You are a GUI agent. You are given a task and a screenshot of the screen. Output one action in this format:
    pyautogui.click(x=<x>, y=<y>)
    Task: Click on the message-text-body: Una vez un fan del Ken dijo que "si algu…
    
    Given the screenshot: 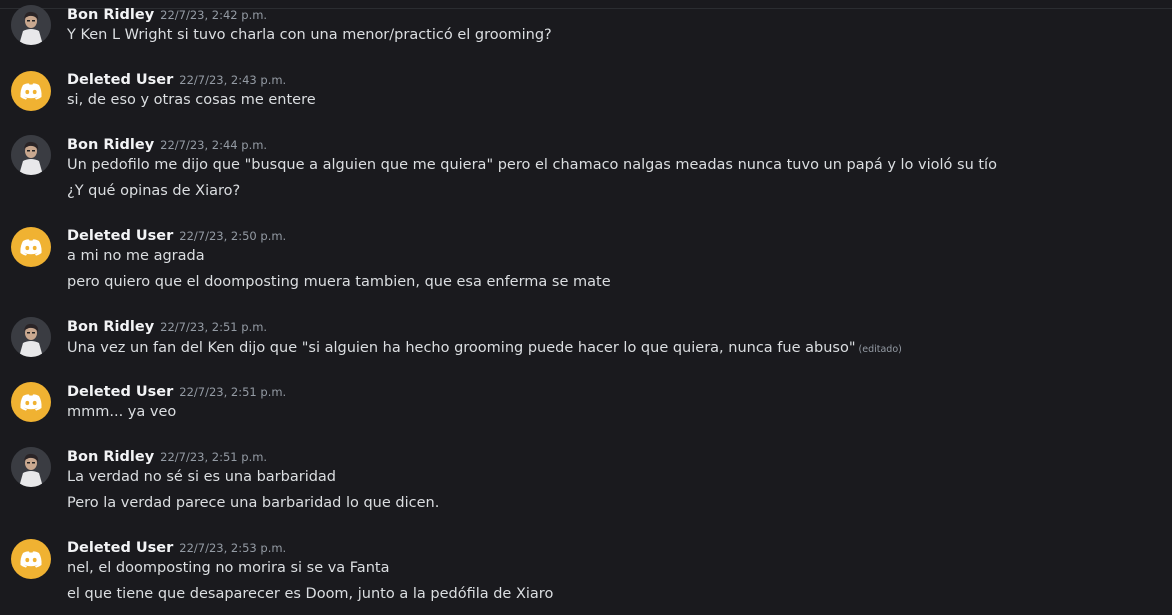 What is the action you would take?
    pyautogui.click(x=461, y=348)
    